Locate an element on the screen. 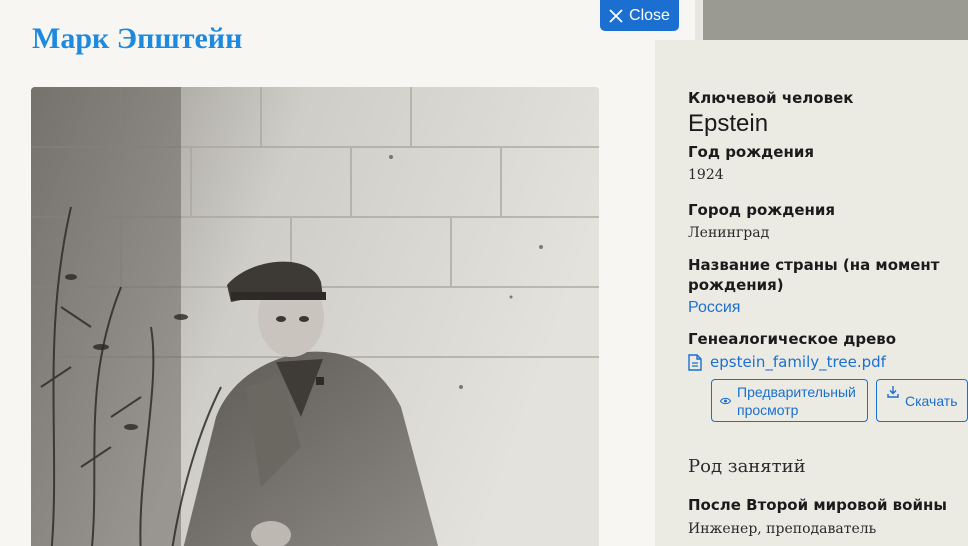  family-tree-label: Генеалогическое древо is located at coordinates (792, 339).